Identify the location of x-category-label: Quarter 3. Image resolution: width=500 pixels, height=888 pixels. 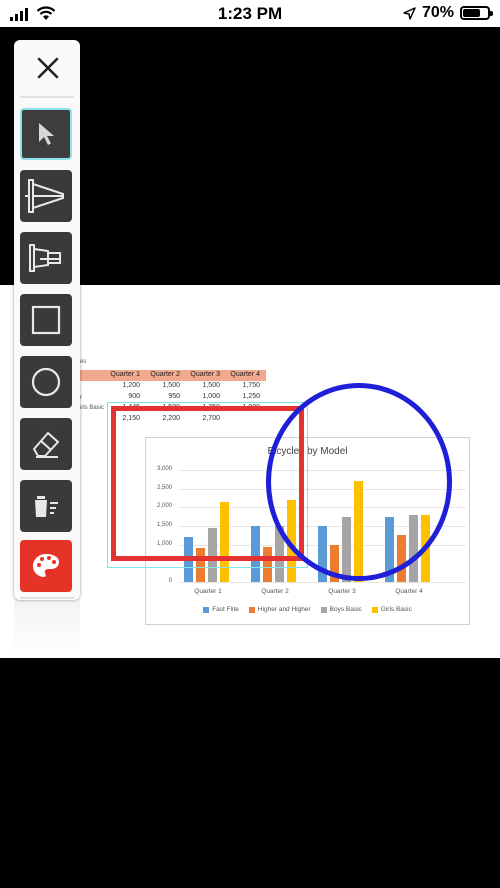
(342, 591).